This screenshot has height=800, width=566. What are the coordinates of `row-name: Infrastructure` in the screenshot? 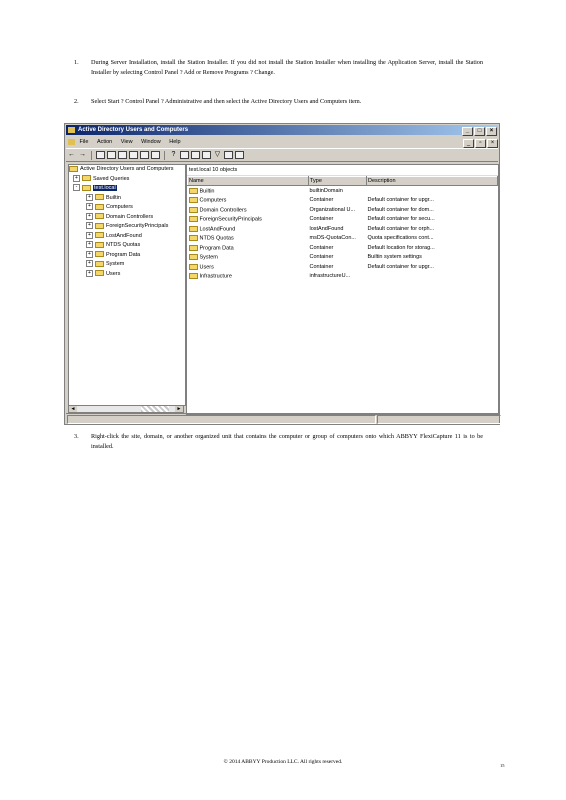 It's located at (215, 276).